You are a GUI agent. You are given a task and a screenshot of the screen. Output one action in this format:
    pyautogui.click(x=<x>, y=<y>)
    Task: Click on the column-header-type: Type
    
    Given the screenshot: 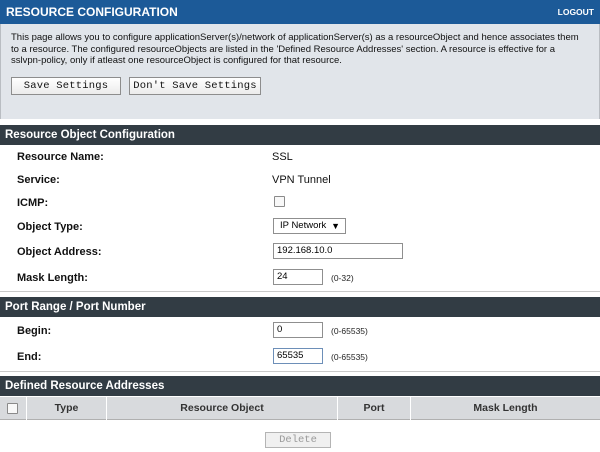 What is the action you would take?
    pyautogui.click(x=66, y=408)
    